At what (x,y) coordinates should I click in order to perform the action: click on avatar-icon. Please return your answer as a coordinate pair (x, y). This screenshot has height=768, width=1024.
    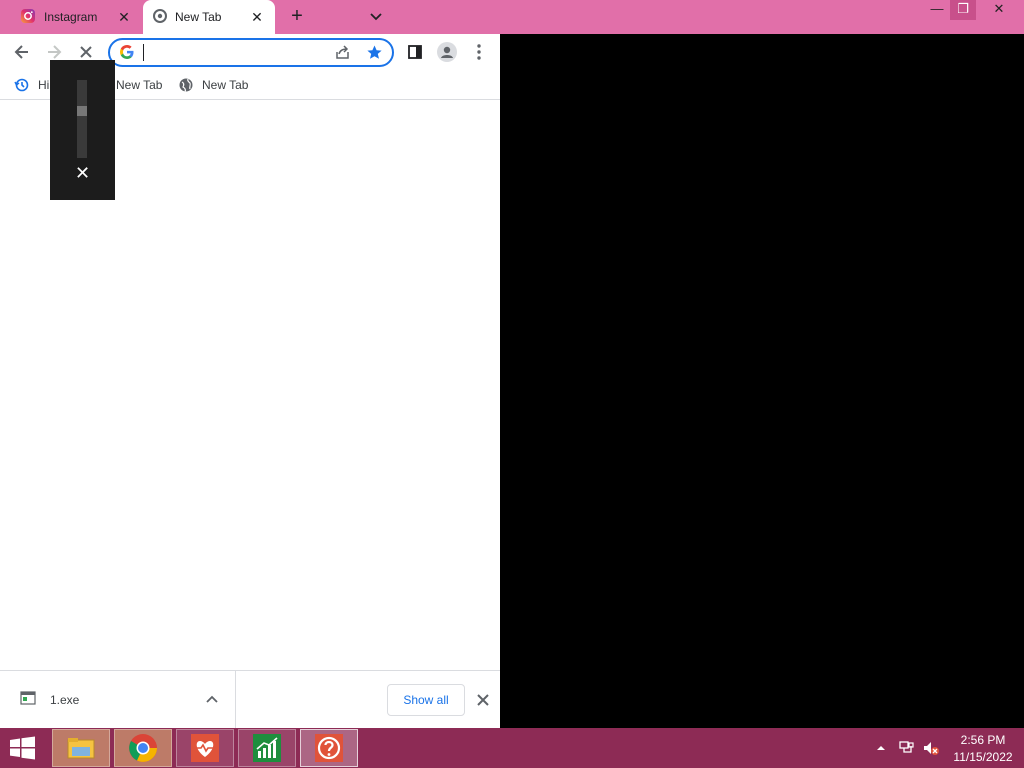
    Looking at the image, I should click on (447, 52).